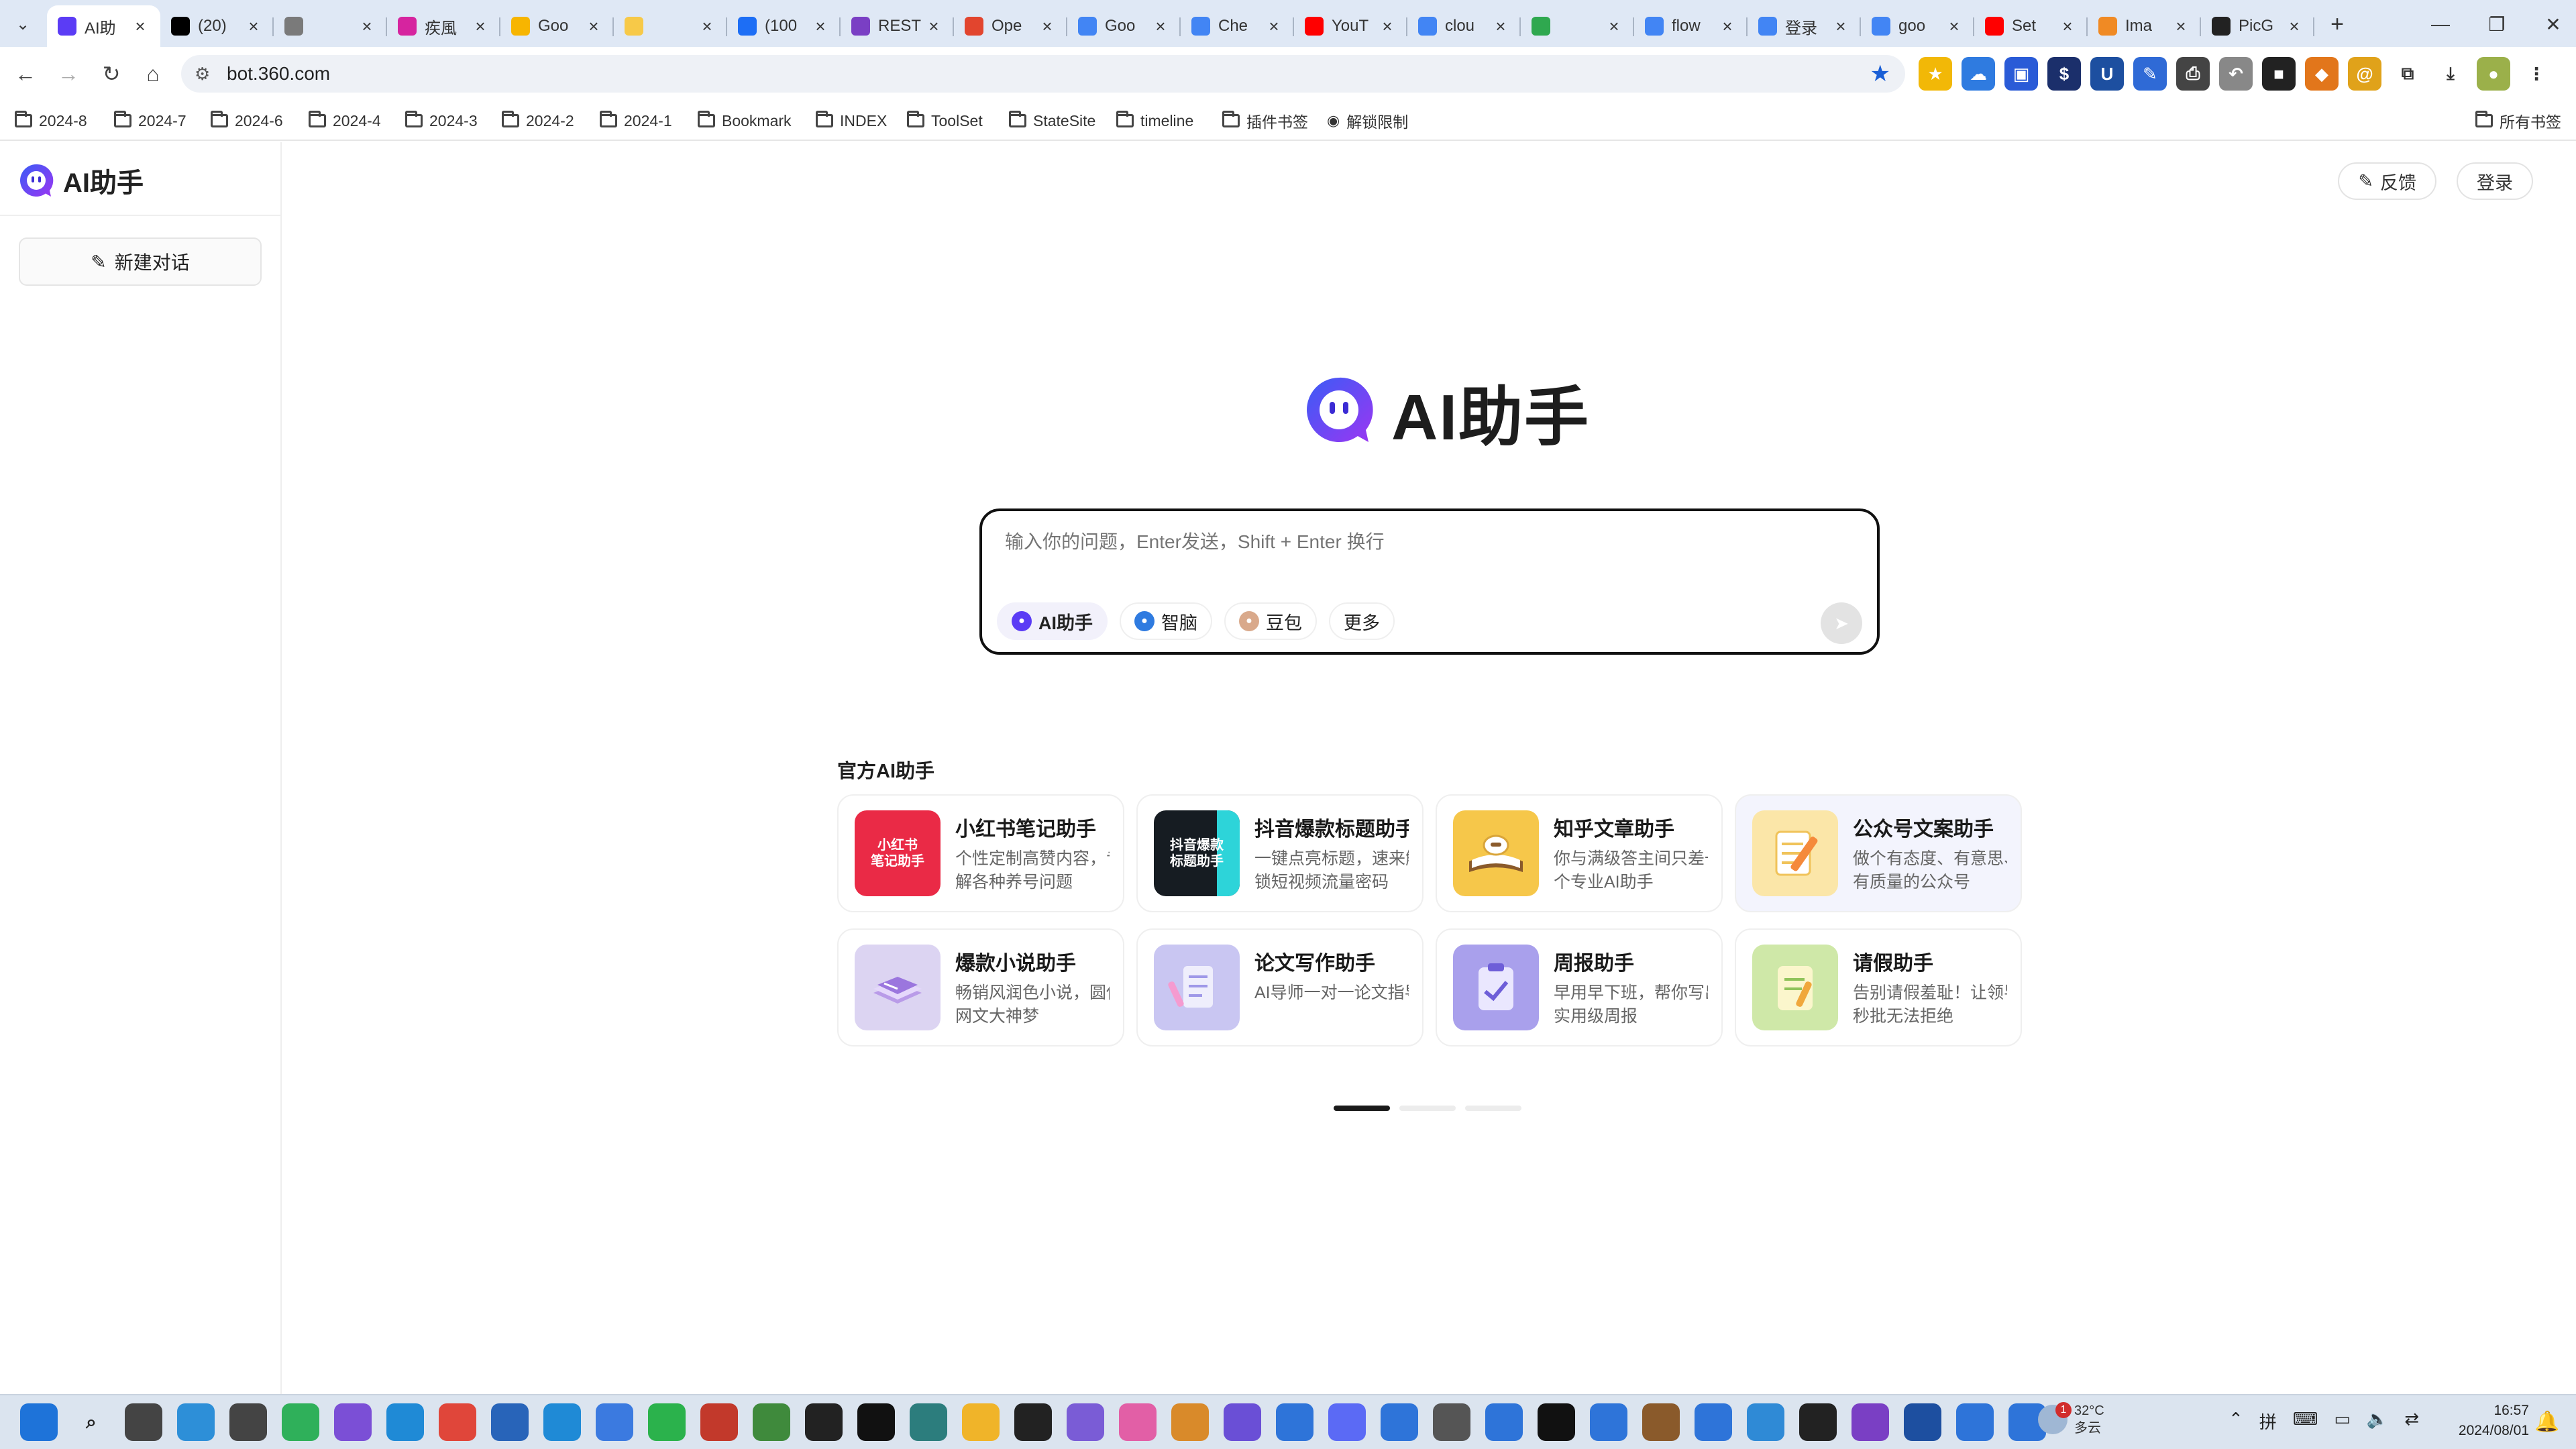 This screenshot has width=2576, height=1449. Describe the element at coordinates (2268, 1421) in the screenshot. I see `ime-icon: 拼` at that location.